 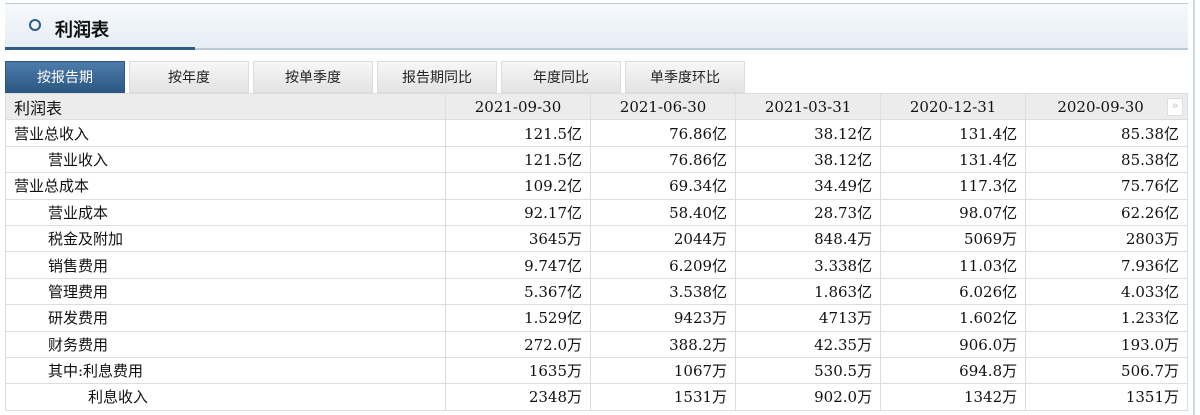 What do you see at coordinates (1106, 186) in the screenshot?
I see `cell-value: 75.76亿` at bounding box center [1106, 186].